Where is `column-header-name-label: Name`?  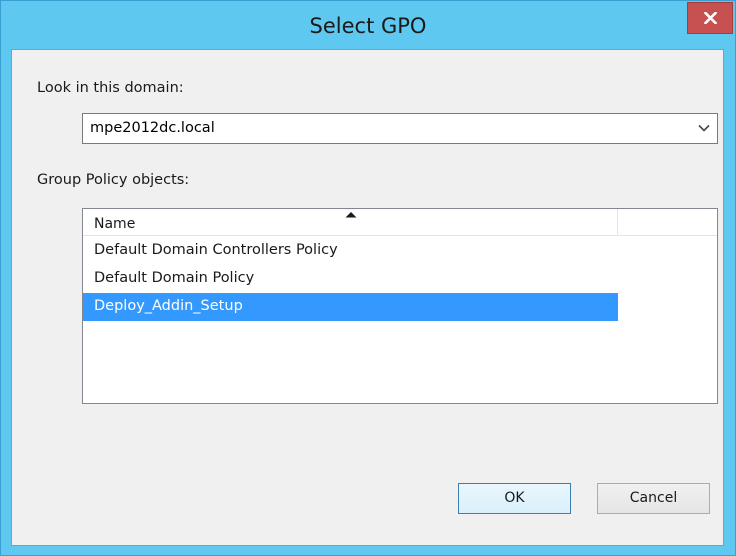
column-header-name-label: Name is located at coordinates (115, 224).